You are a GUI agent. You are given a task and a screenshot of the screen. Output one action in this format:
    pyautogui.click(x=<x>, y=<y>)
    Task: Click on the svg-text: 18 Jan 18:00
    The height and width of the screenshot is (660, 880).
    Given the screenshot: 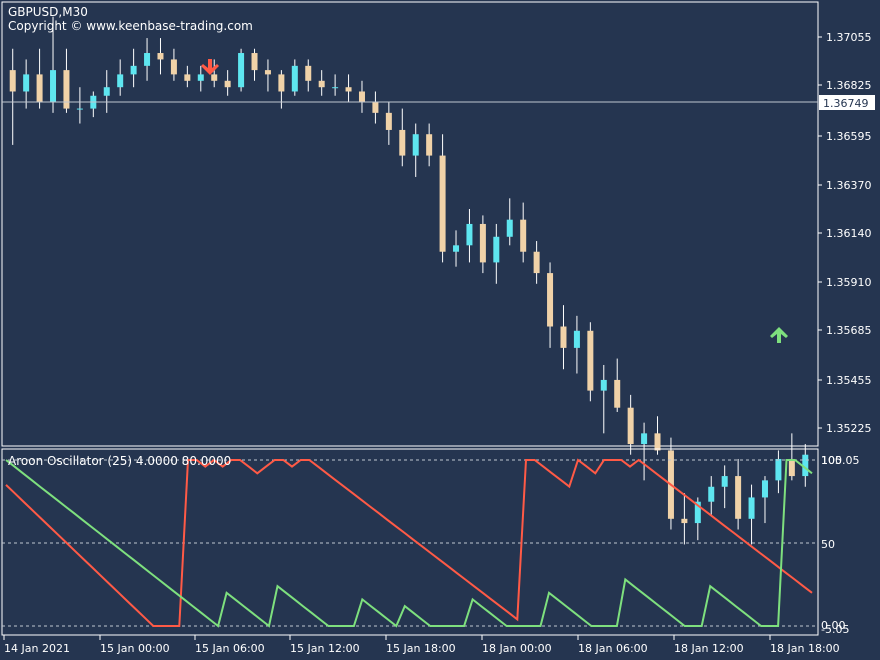 What is the action you would take?
    pyautogui.click(x=805, y=648)
    